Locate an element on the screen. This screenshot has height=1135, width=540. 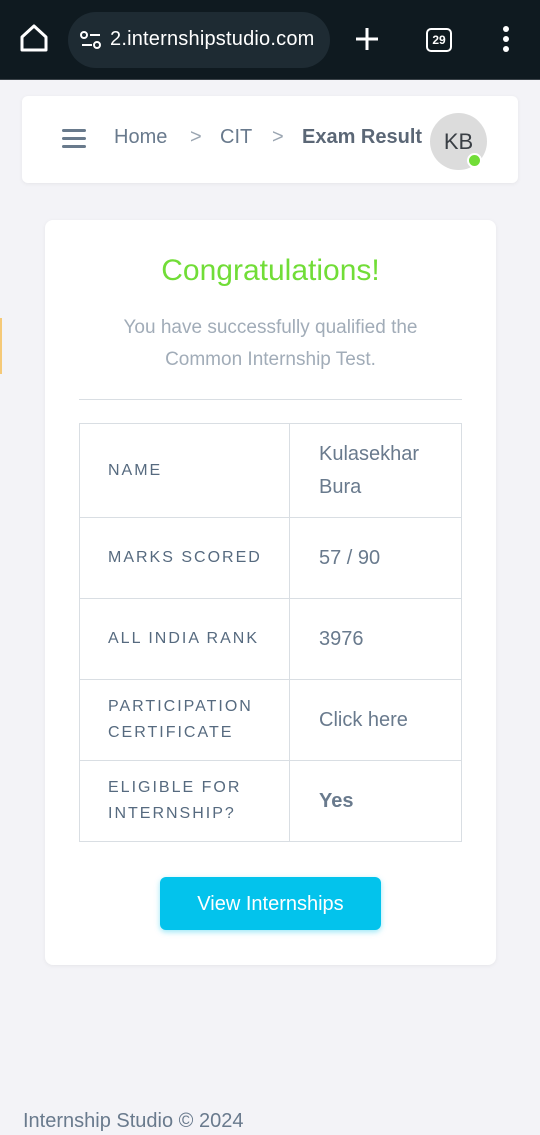
row-label-eligible: ELIGIBLE FOR INTERNSHIP? is located at coordinates (184, 801).